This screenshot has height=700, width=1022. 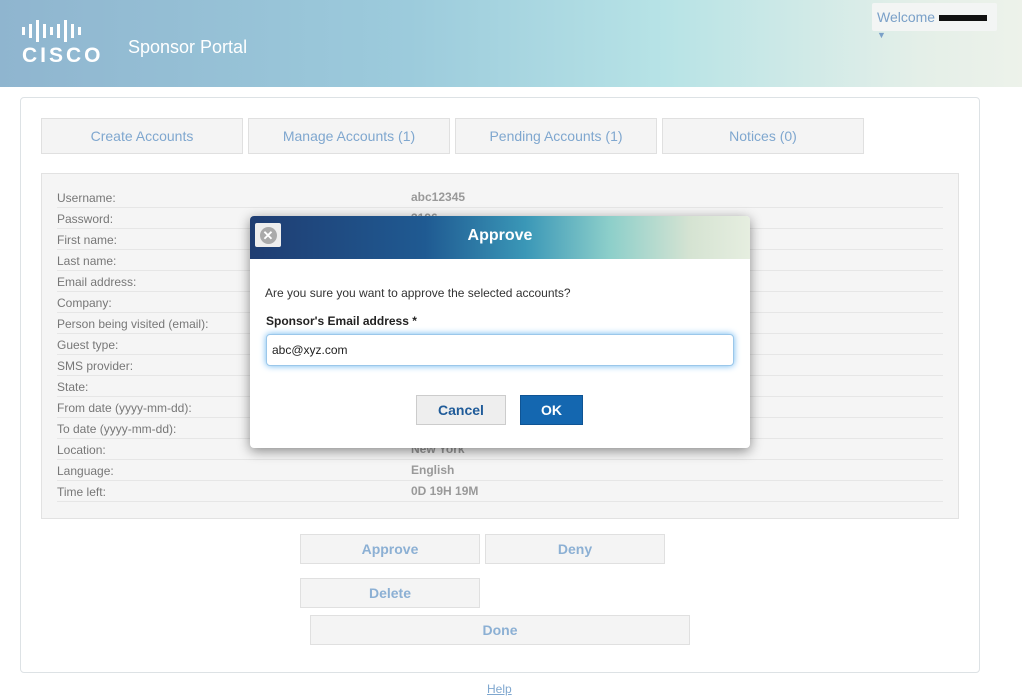 What do you see at coordinates (390, 549) in the screenshot?
I see `approve-button: Approve` at bounding box center [390, 549].